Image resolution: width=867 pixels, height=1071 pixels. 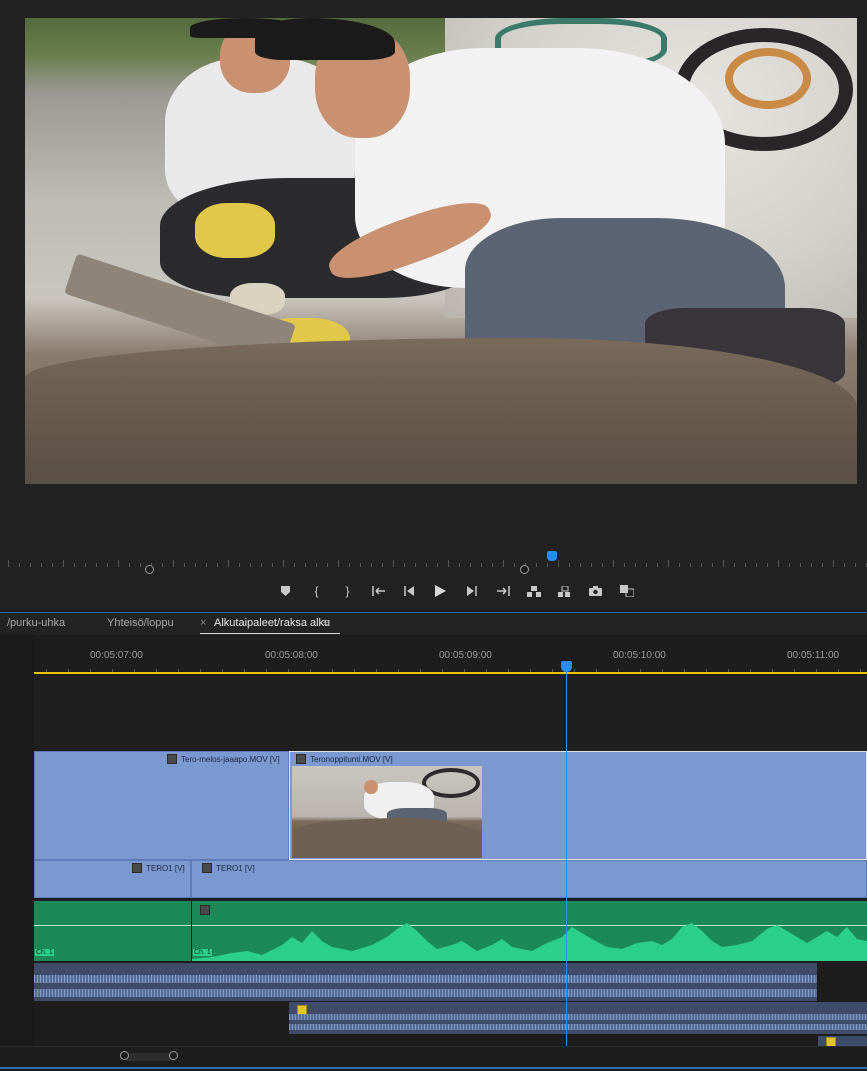 What do you see at coordinates (173, 1055) in the screenshot?
I see `timeline-zoom-handle-right` at bounding box center [173, 1055].